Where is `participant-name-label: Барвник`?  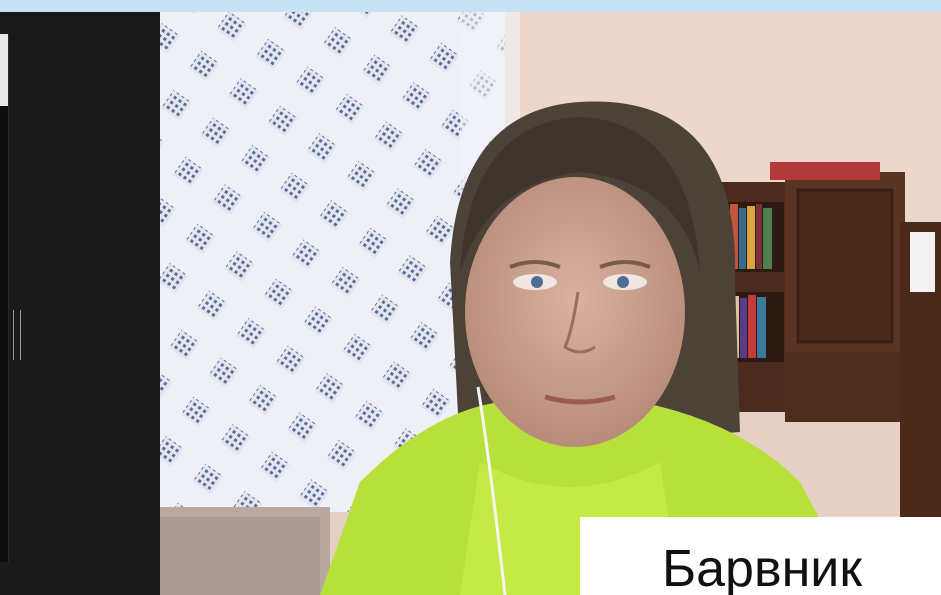
participant-name-label: Барвник is located at coordinates (760, 556).